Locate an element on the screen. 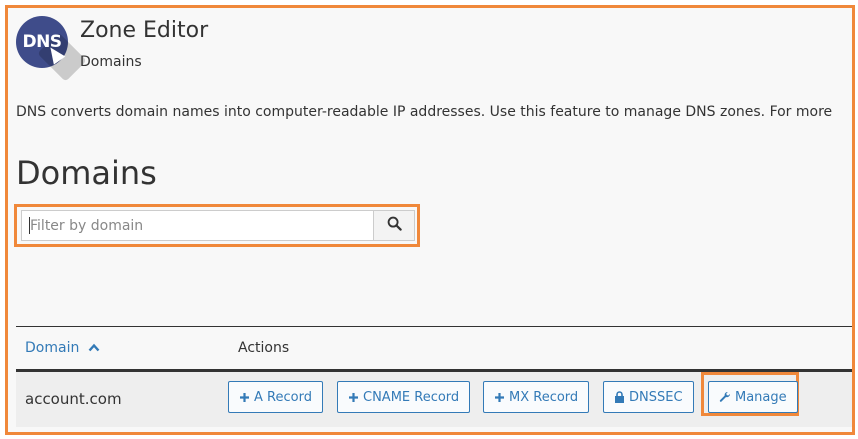 The height and width of the screenshot is (439, 858). table-header: Domain Actions is located at coordinates (434, 349).